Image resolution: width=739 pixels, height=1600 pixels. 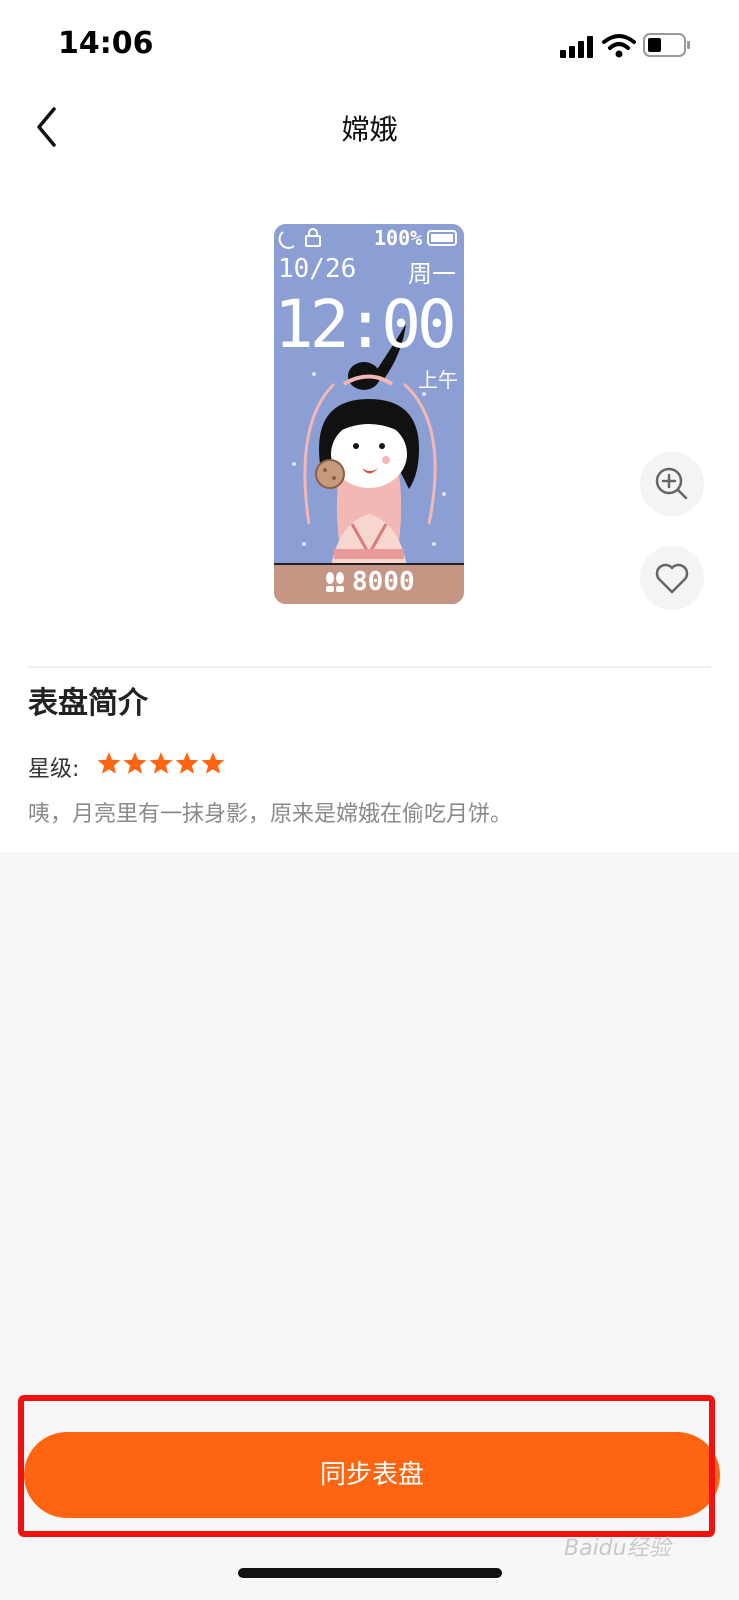 What do you see at coordinates (369, 129) in the screenshot?
I see `page-title: 嫦娥` at bounding box center [369, 129].